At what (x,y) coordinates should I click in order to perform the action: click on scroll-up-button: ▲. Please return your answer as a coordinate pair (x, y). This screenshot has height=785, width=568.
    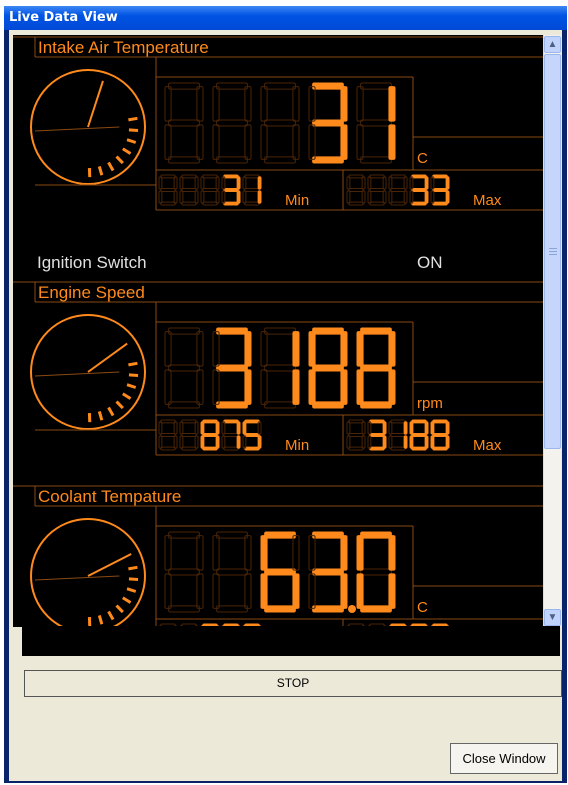
    Looking at the image, I should click on (552, 44).